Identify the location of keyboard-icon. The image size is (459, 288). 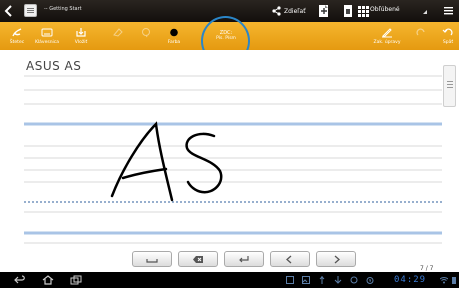
(47, 32).